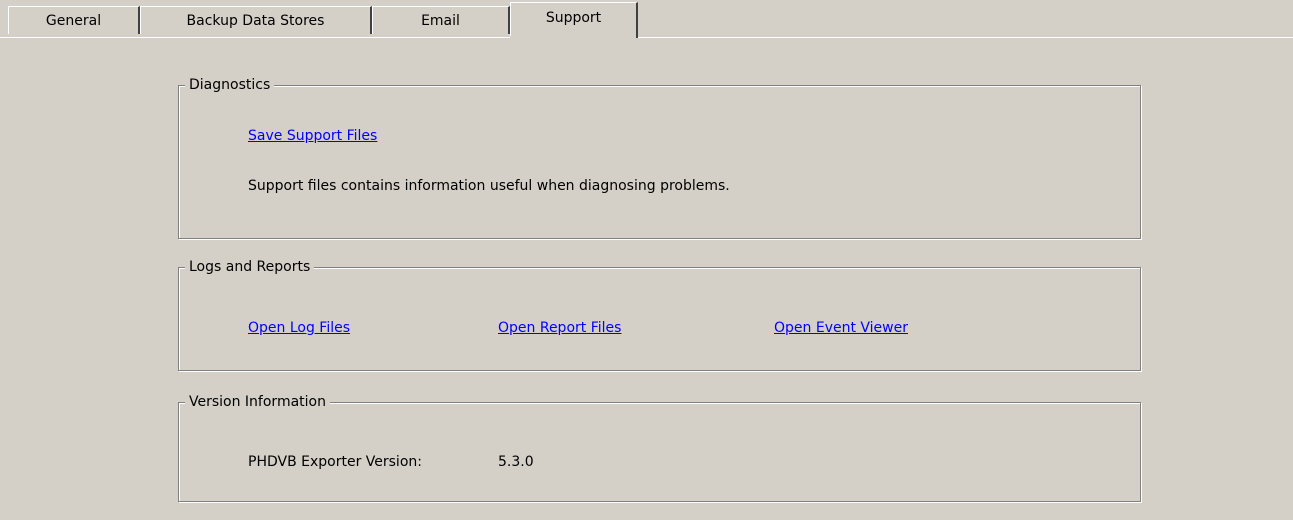 The image size is (1293, 520). Describe the element at coordinates (559, 328) in the screenshot. I see `open-report-files-link: Open Report Files` at that location.